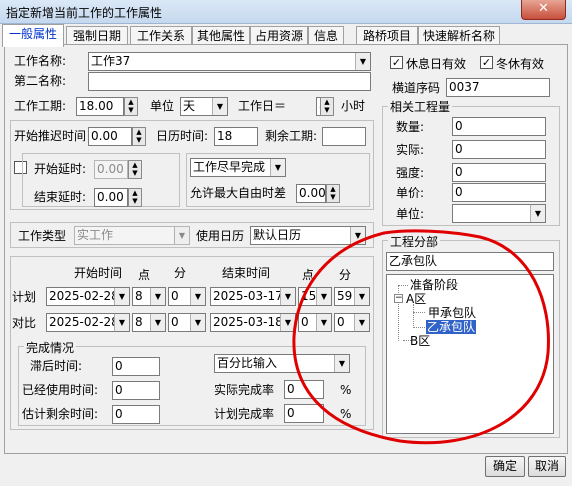 This screenshot has width=572, height=486. I want to click on collapse-icon: −, so click(398, 298).